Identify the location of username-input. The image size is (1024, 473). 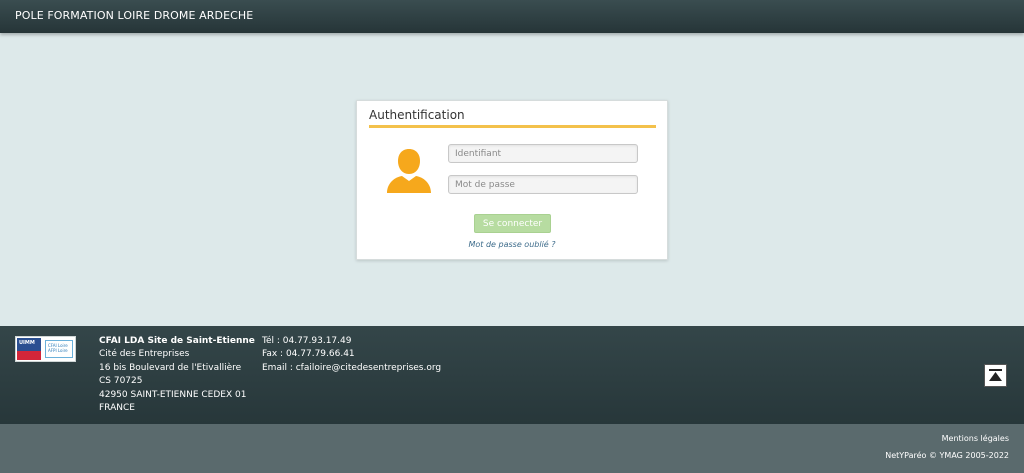
(543, 153).